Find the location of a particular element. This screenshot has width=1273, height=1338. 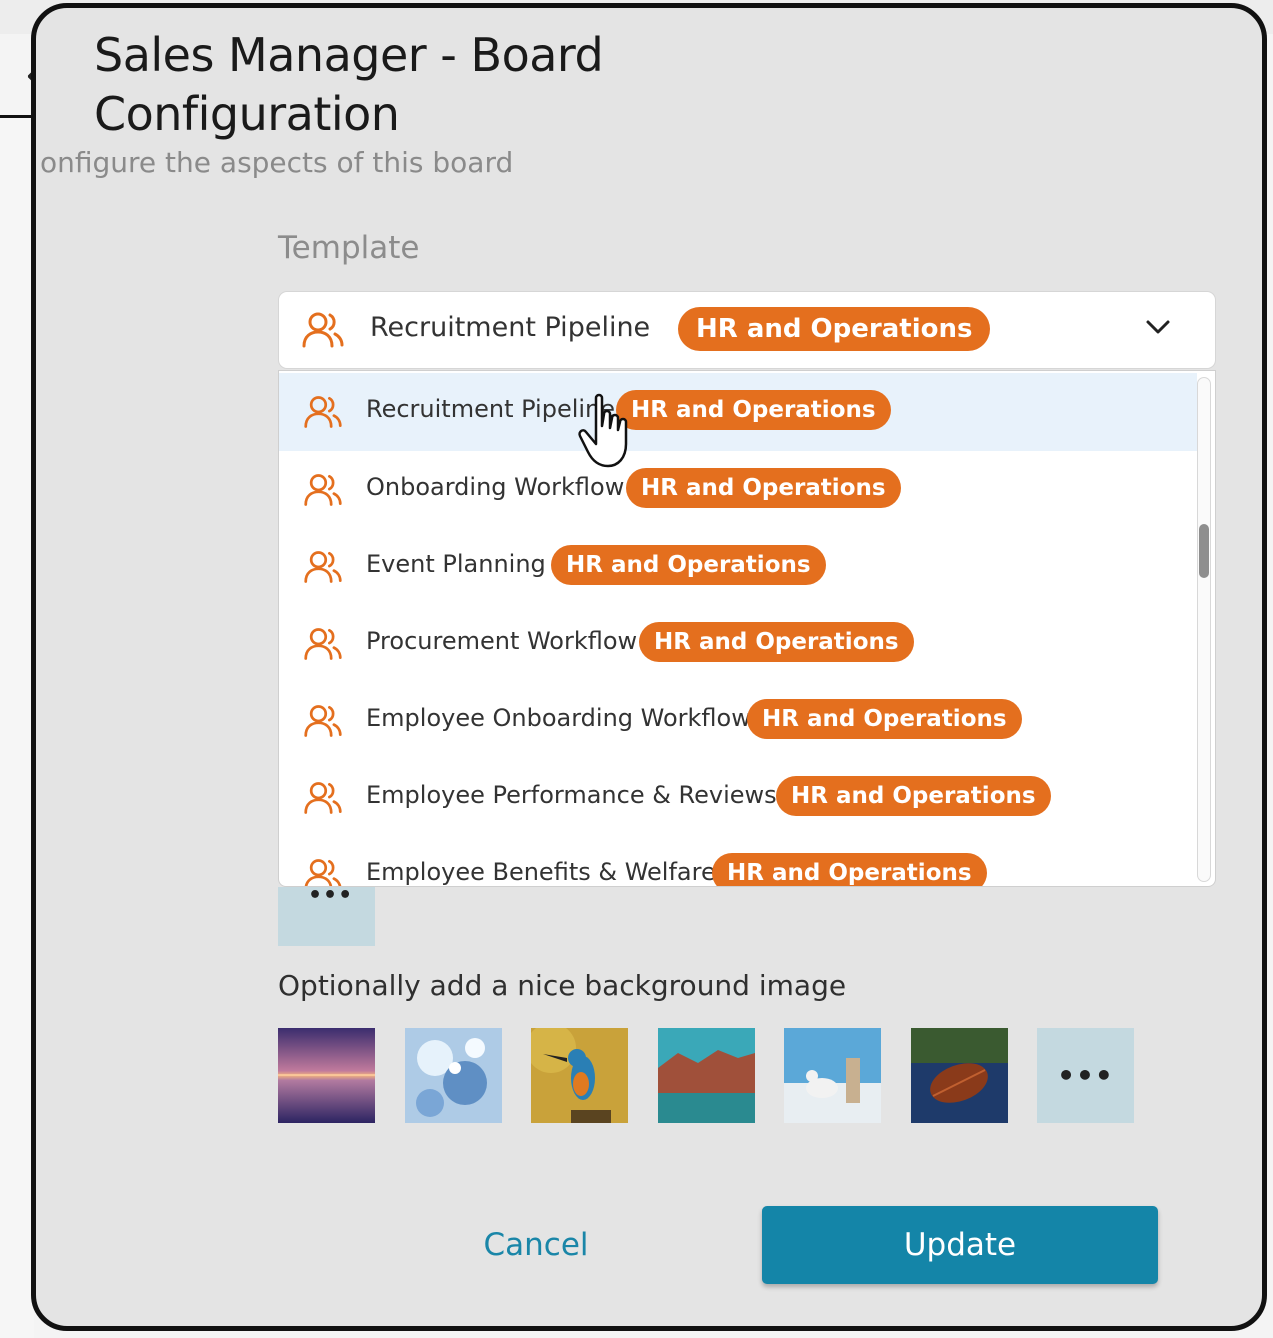

more-templates-tile: ••• is located at coordinates (326, 914).